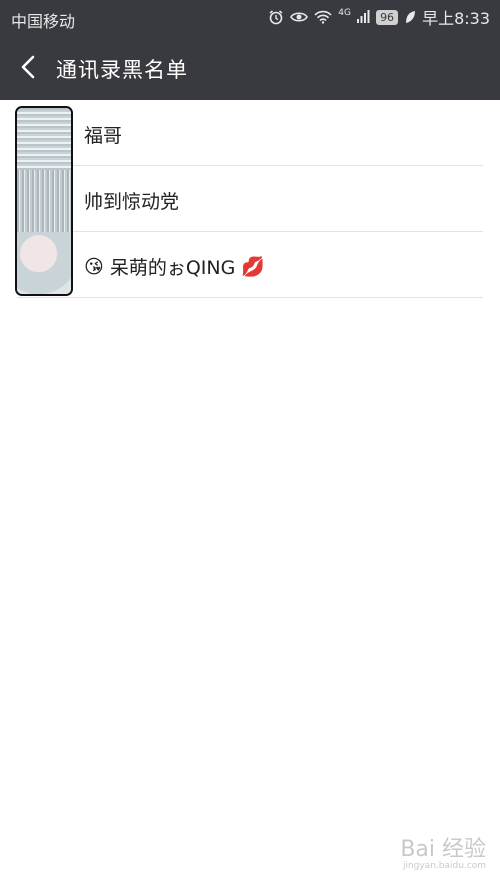 This screenshot has width=500, height=879. Describe the element at coordinates (103, 136) in the screenshot. I see `contact-name: 福哥` at that location.